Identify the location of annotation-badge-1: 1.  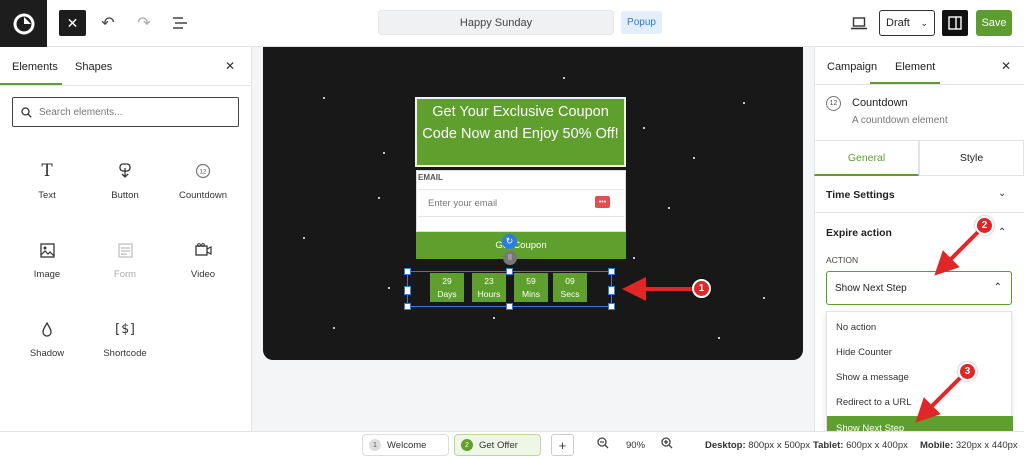
(701, 288).